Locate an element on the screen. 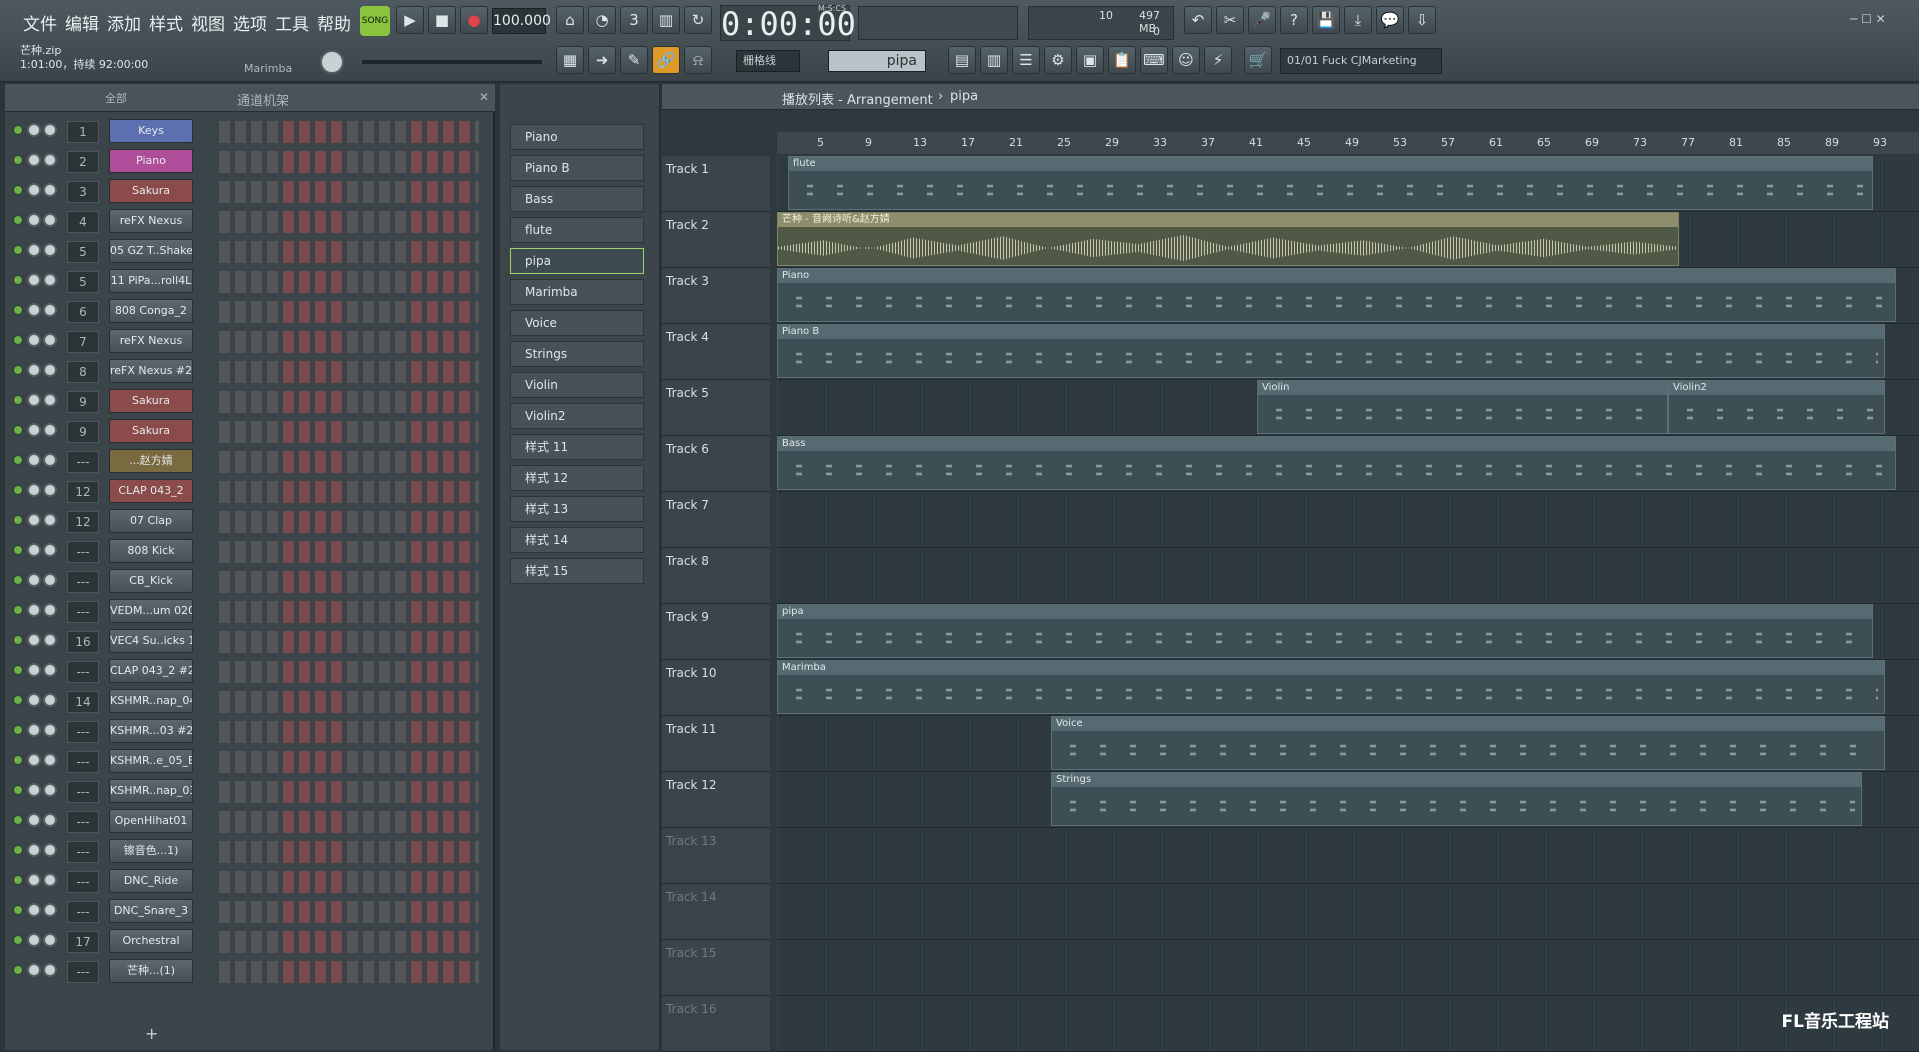 The image size is (1919, 1052). channel-name-button: CB_Kick is located at coordinates (151, 581).